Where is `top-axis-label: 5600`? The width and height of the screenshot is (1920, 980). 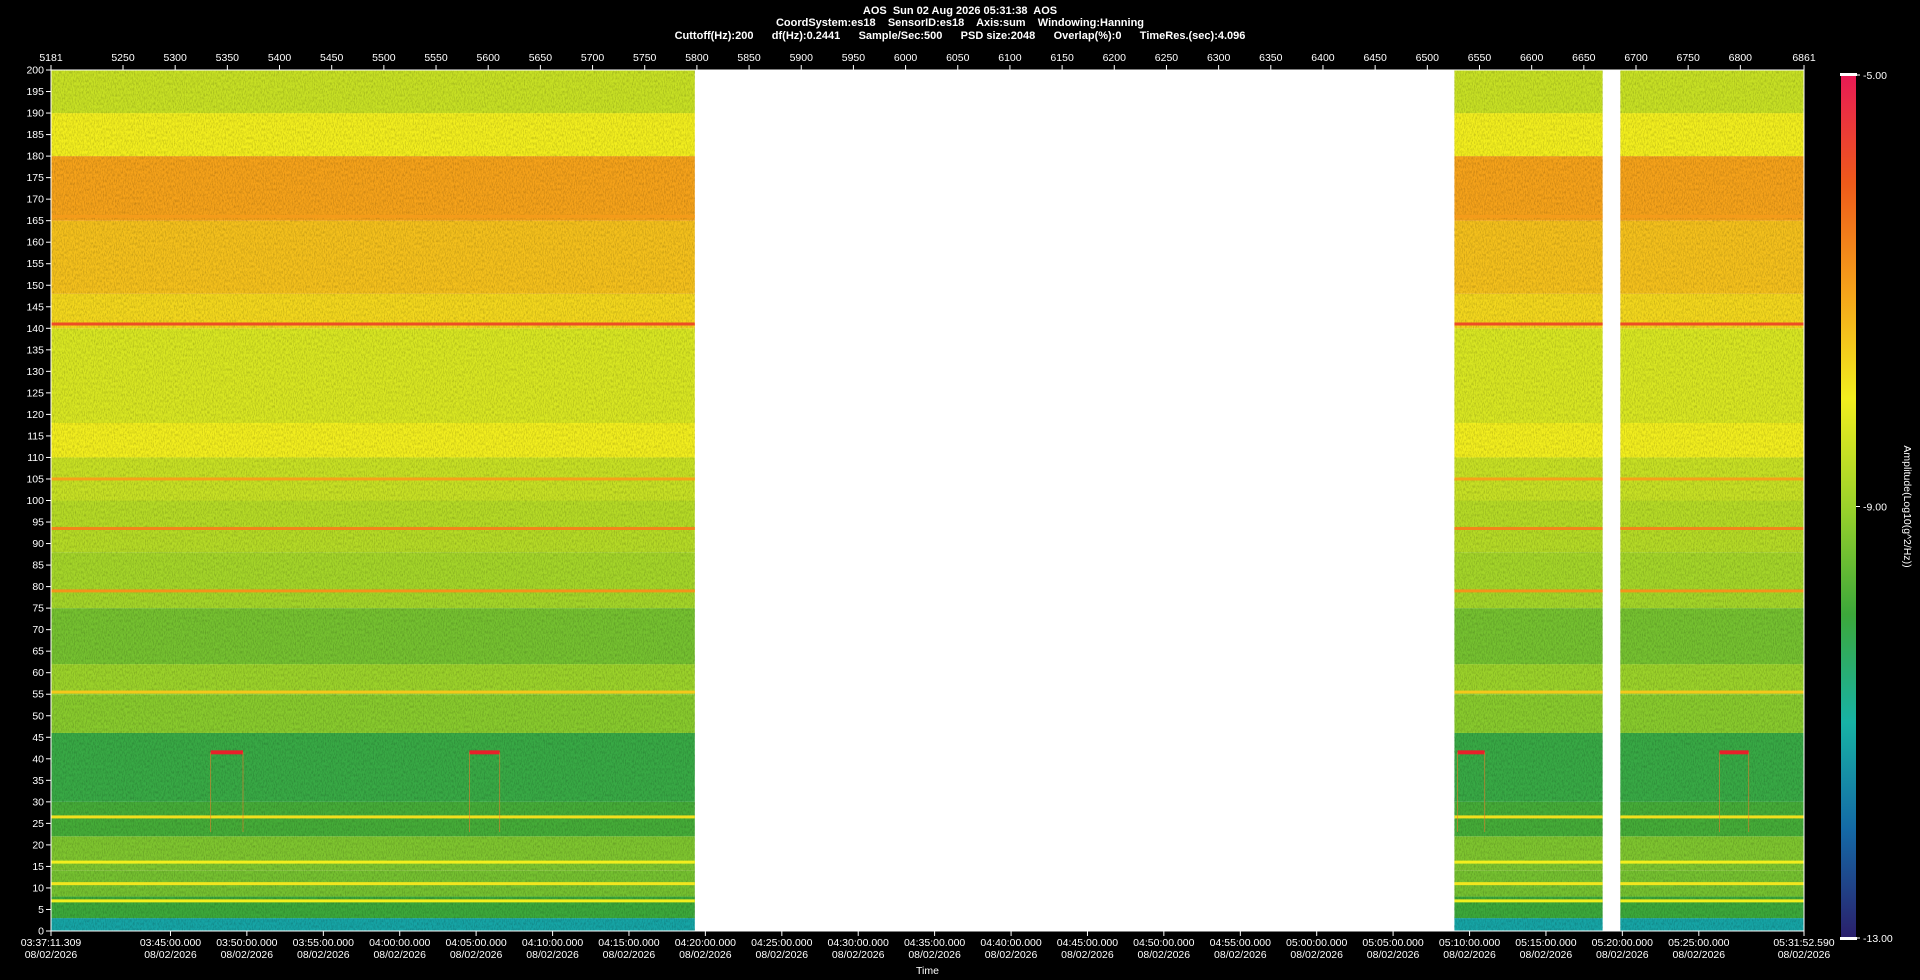 top-axis-label: 5600 is located at coordinates (489, 58).